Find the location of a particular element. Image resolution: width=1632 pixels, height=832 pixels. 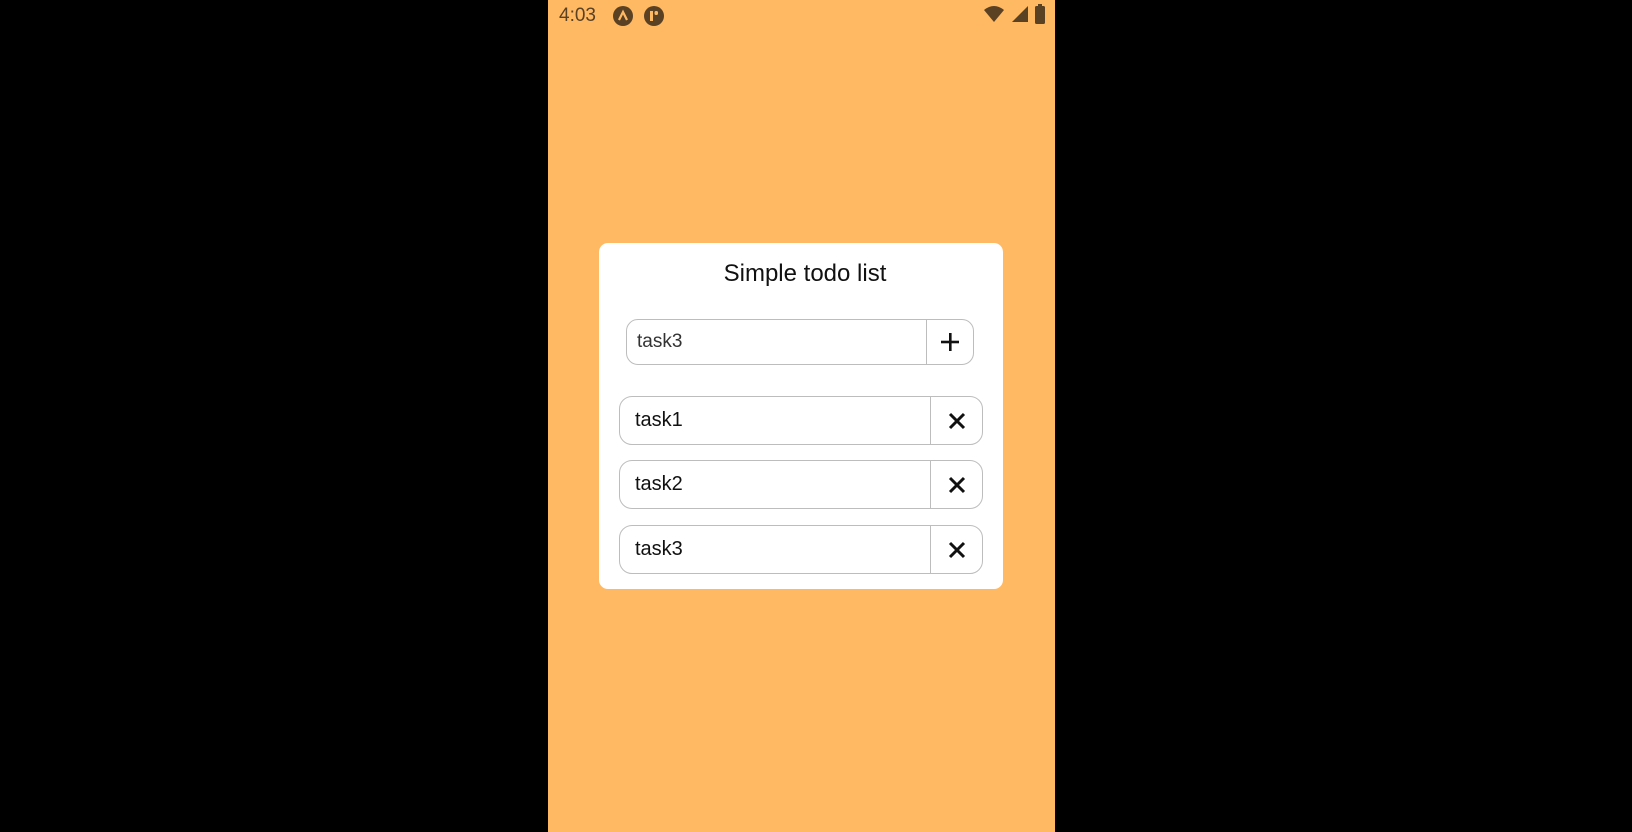

new-task-input is located at coordinates (776, 342).